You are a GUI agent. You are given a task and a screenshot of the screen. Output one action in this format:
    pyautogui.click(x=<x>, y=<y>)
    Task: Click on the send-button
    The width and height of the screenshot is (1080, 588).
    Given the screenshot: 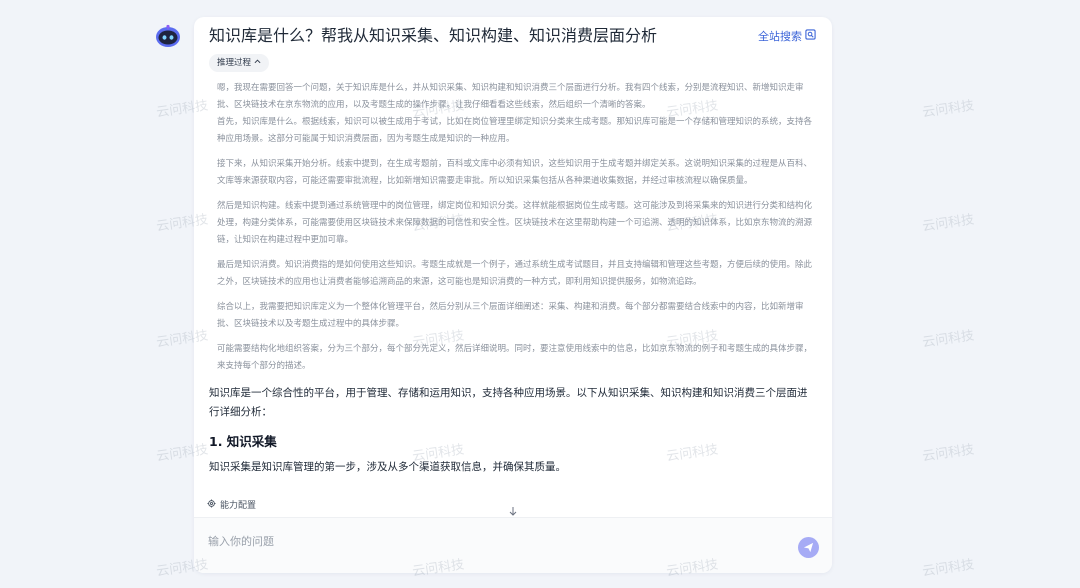 What is the action you would take?
    pyautogui.click(x=808, y=547)
    